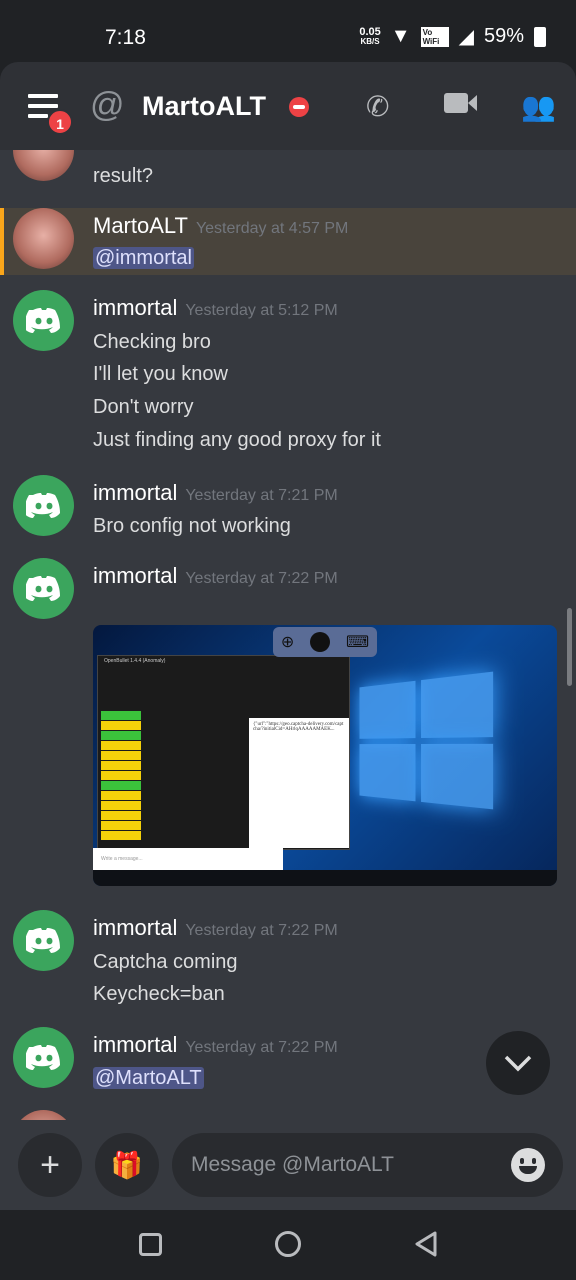 This screenshot has width=576, height=1280. What do you see at coordinates (107, 105) in the screenshot?
I see `at-icon: @` at bounding box center [107, 105].